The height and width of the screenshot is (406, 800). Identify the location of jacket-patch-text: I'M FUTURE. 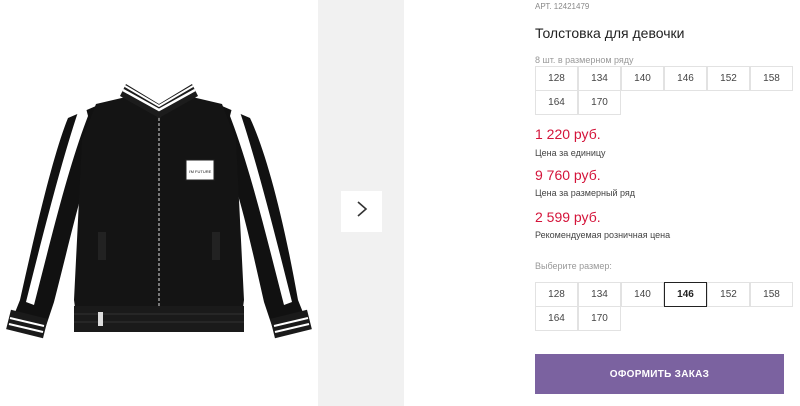
(200, 171).